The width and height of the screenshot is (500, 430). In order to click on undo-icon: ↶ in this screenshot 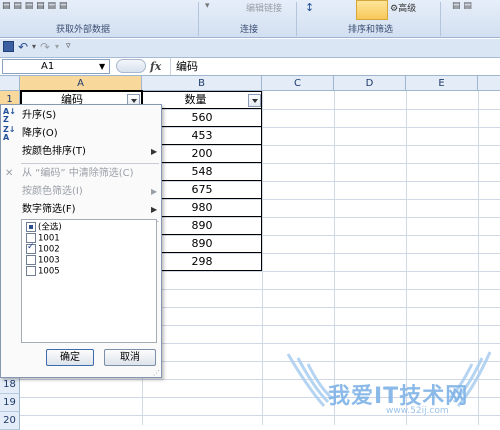, I will do `click(23, 47)`.